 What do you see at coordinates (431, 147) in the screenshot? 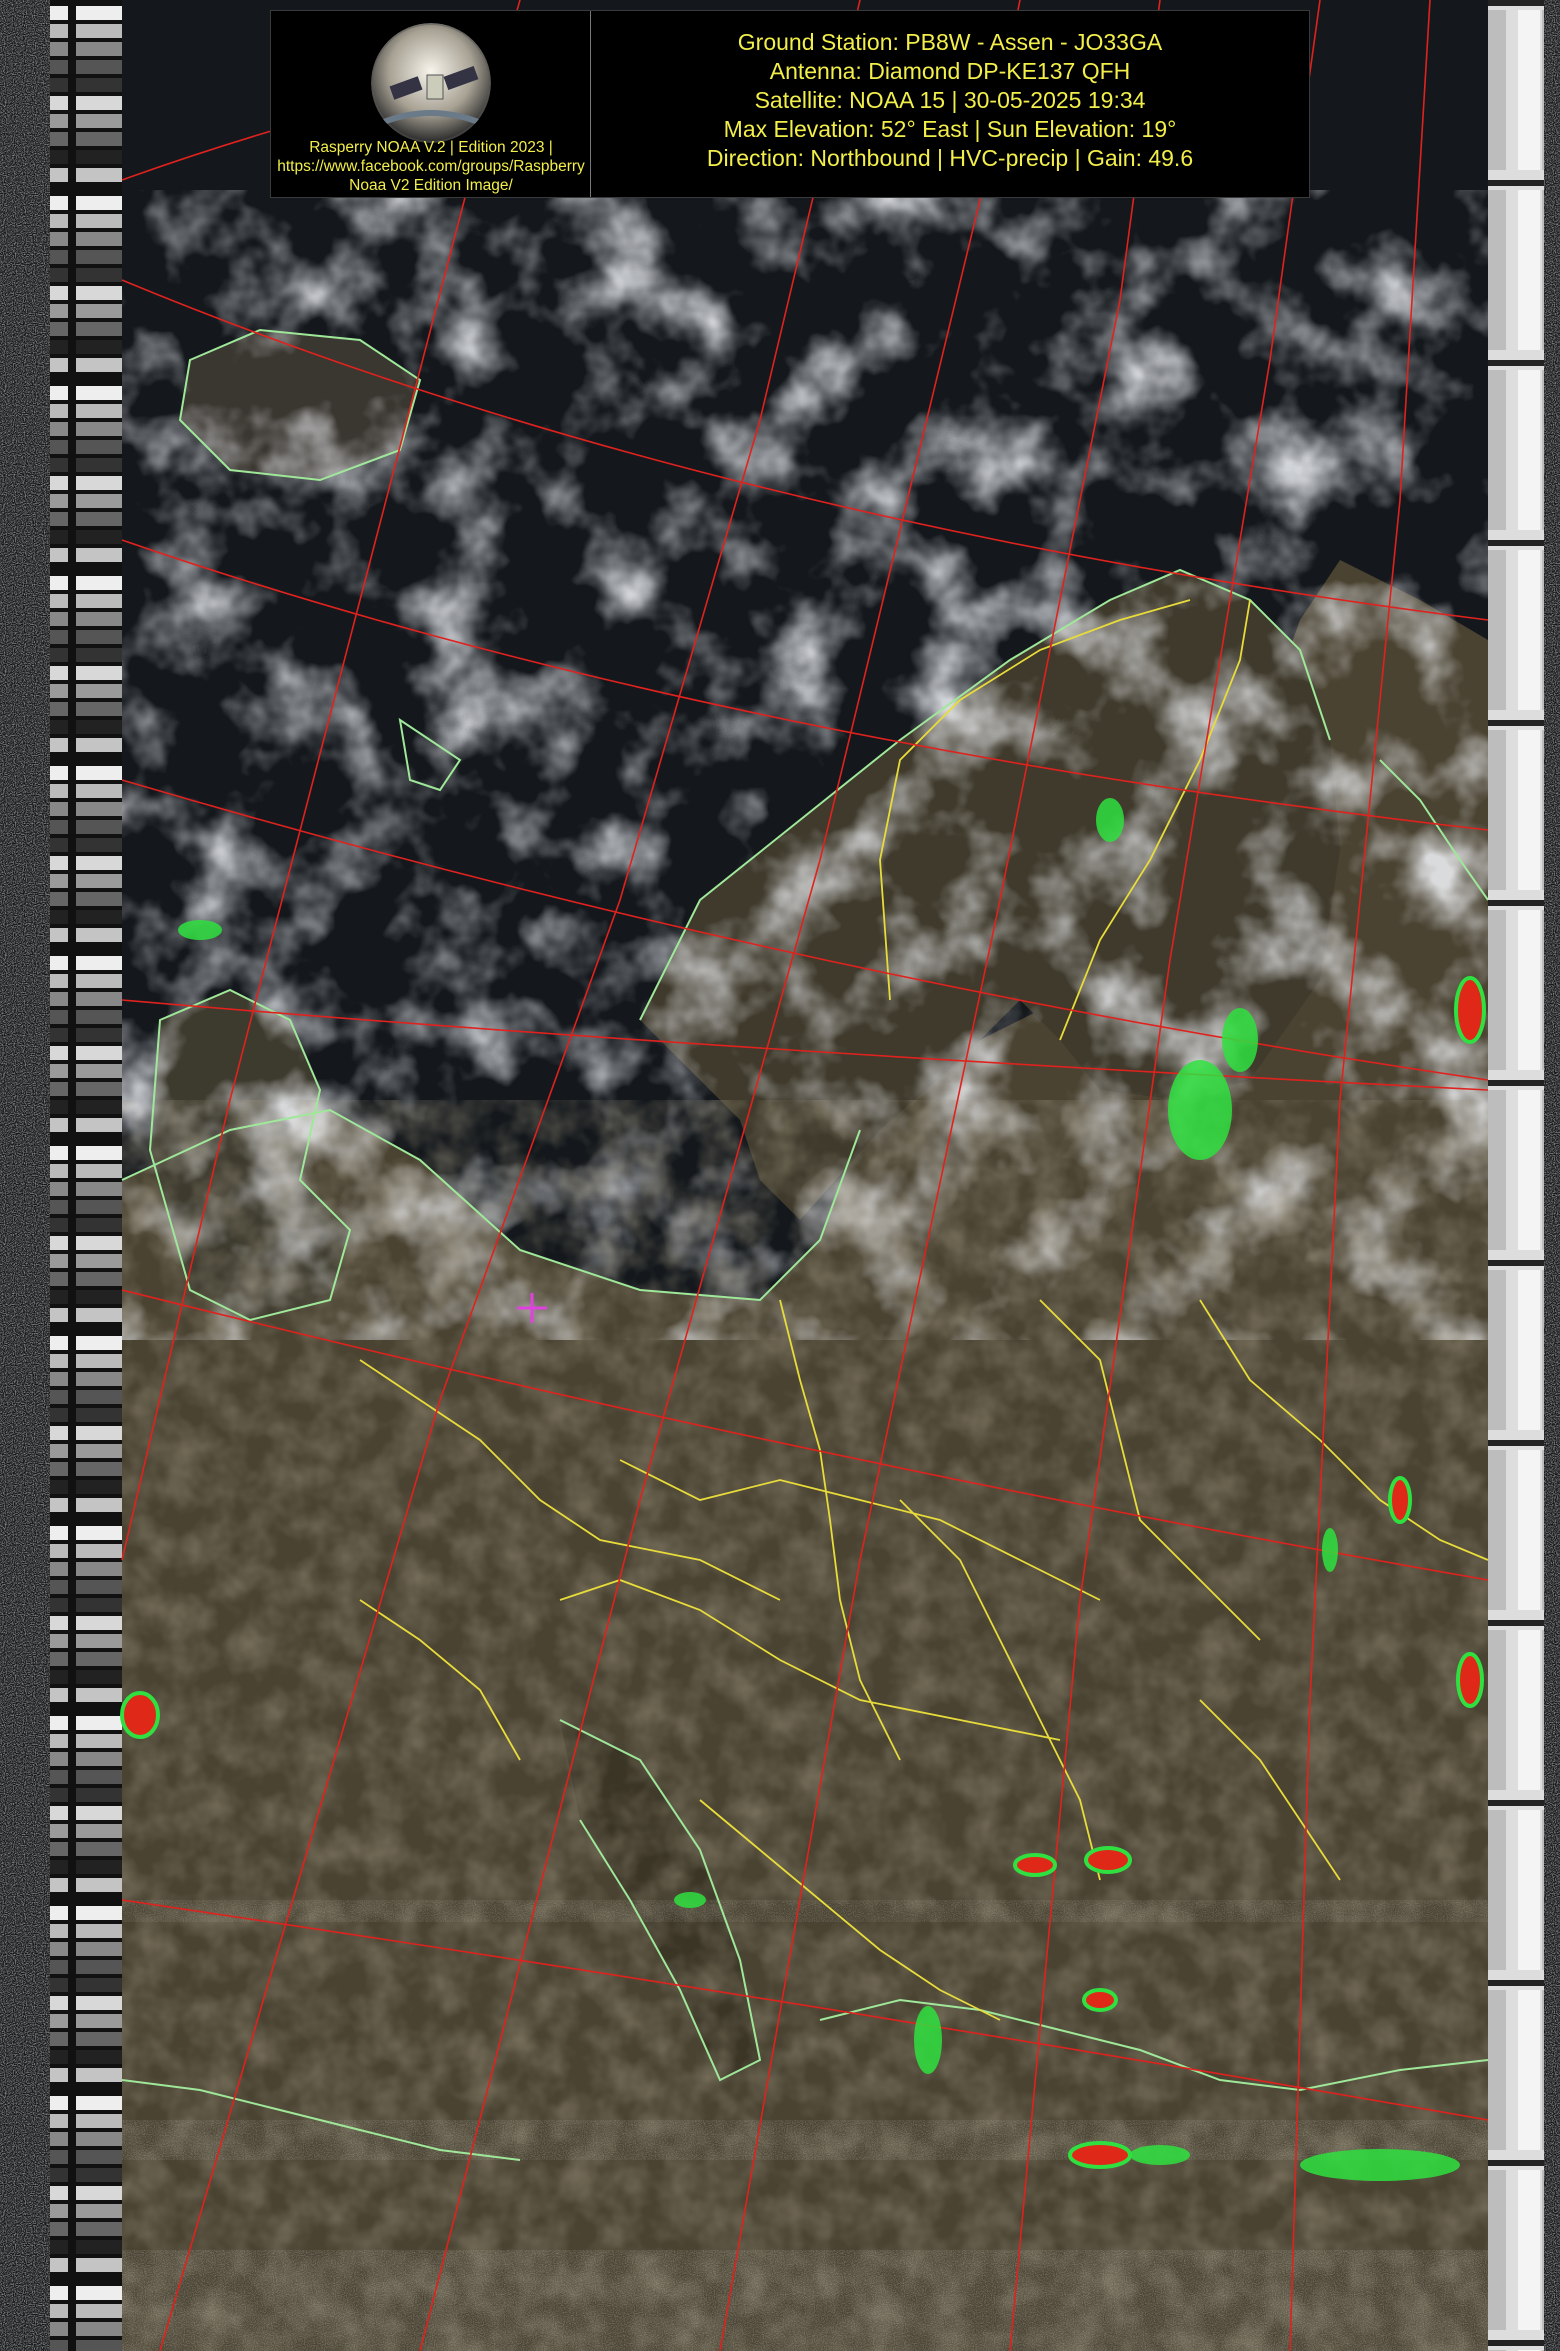
I see `credit-line: Rasperry NOAA V.2 | Edition 2023 |` at bounding box center [431, 147].